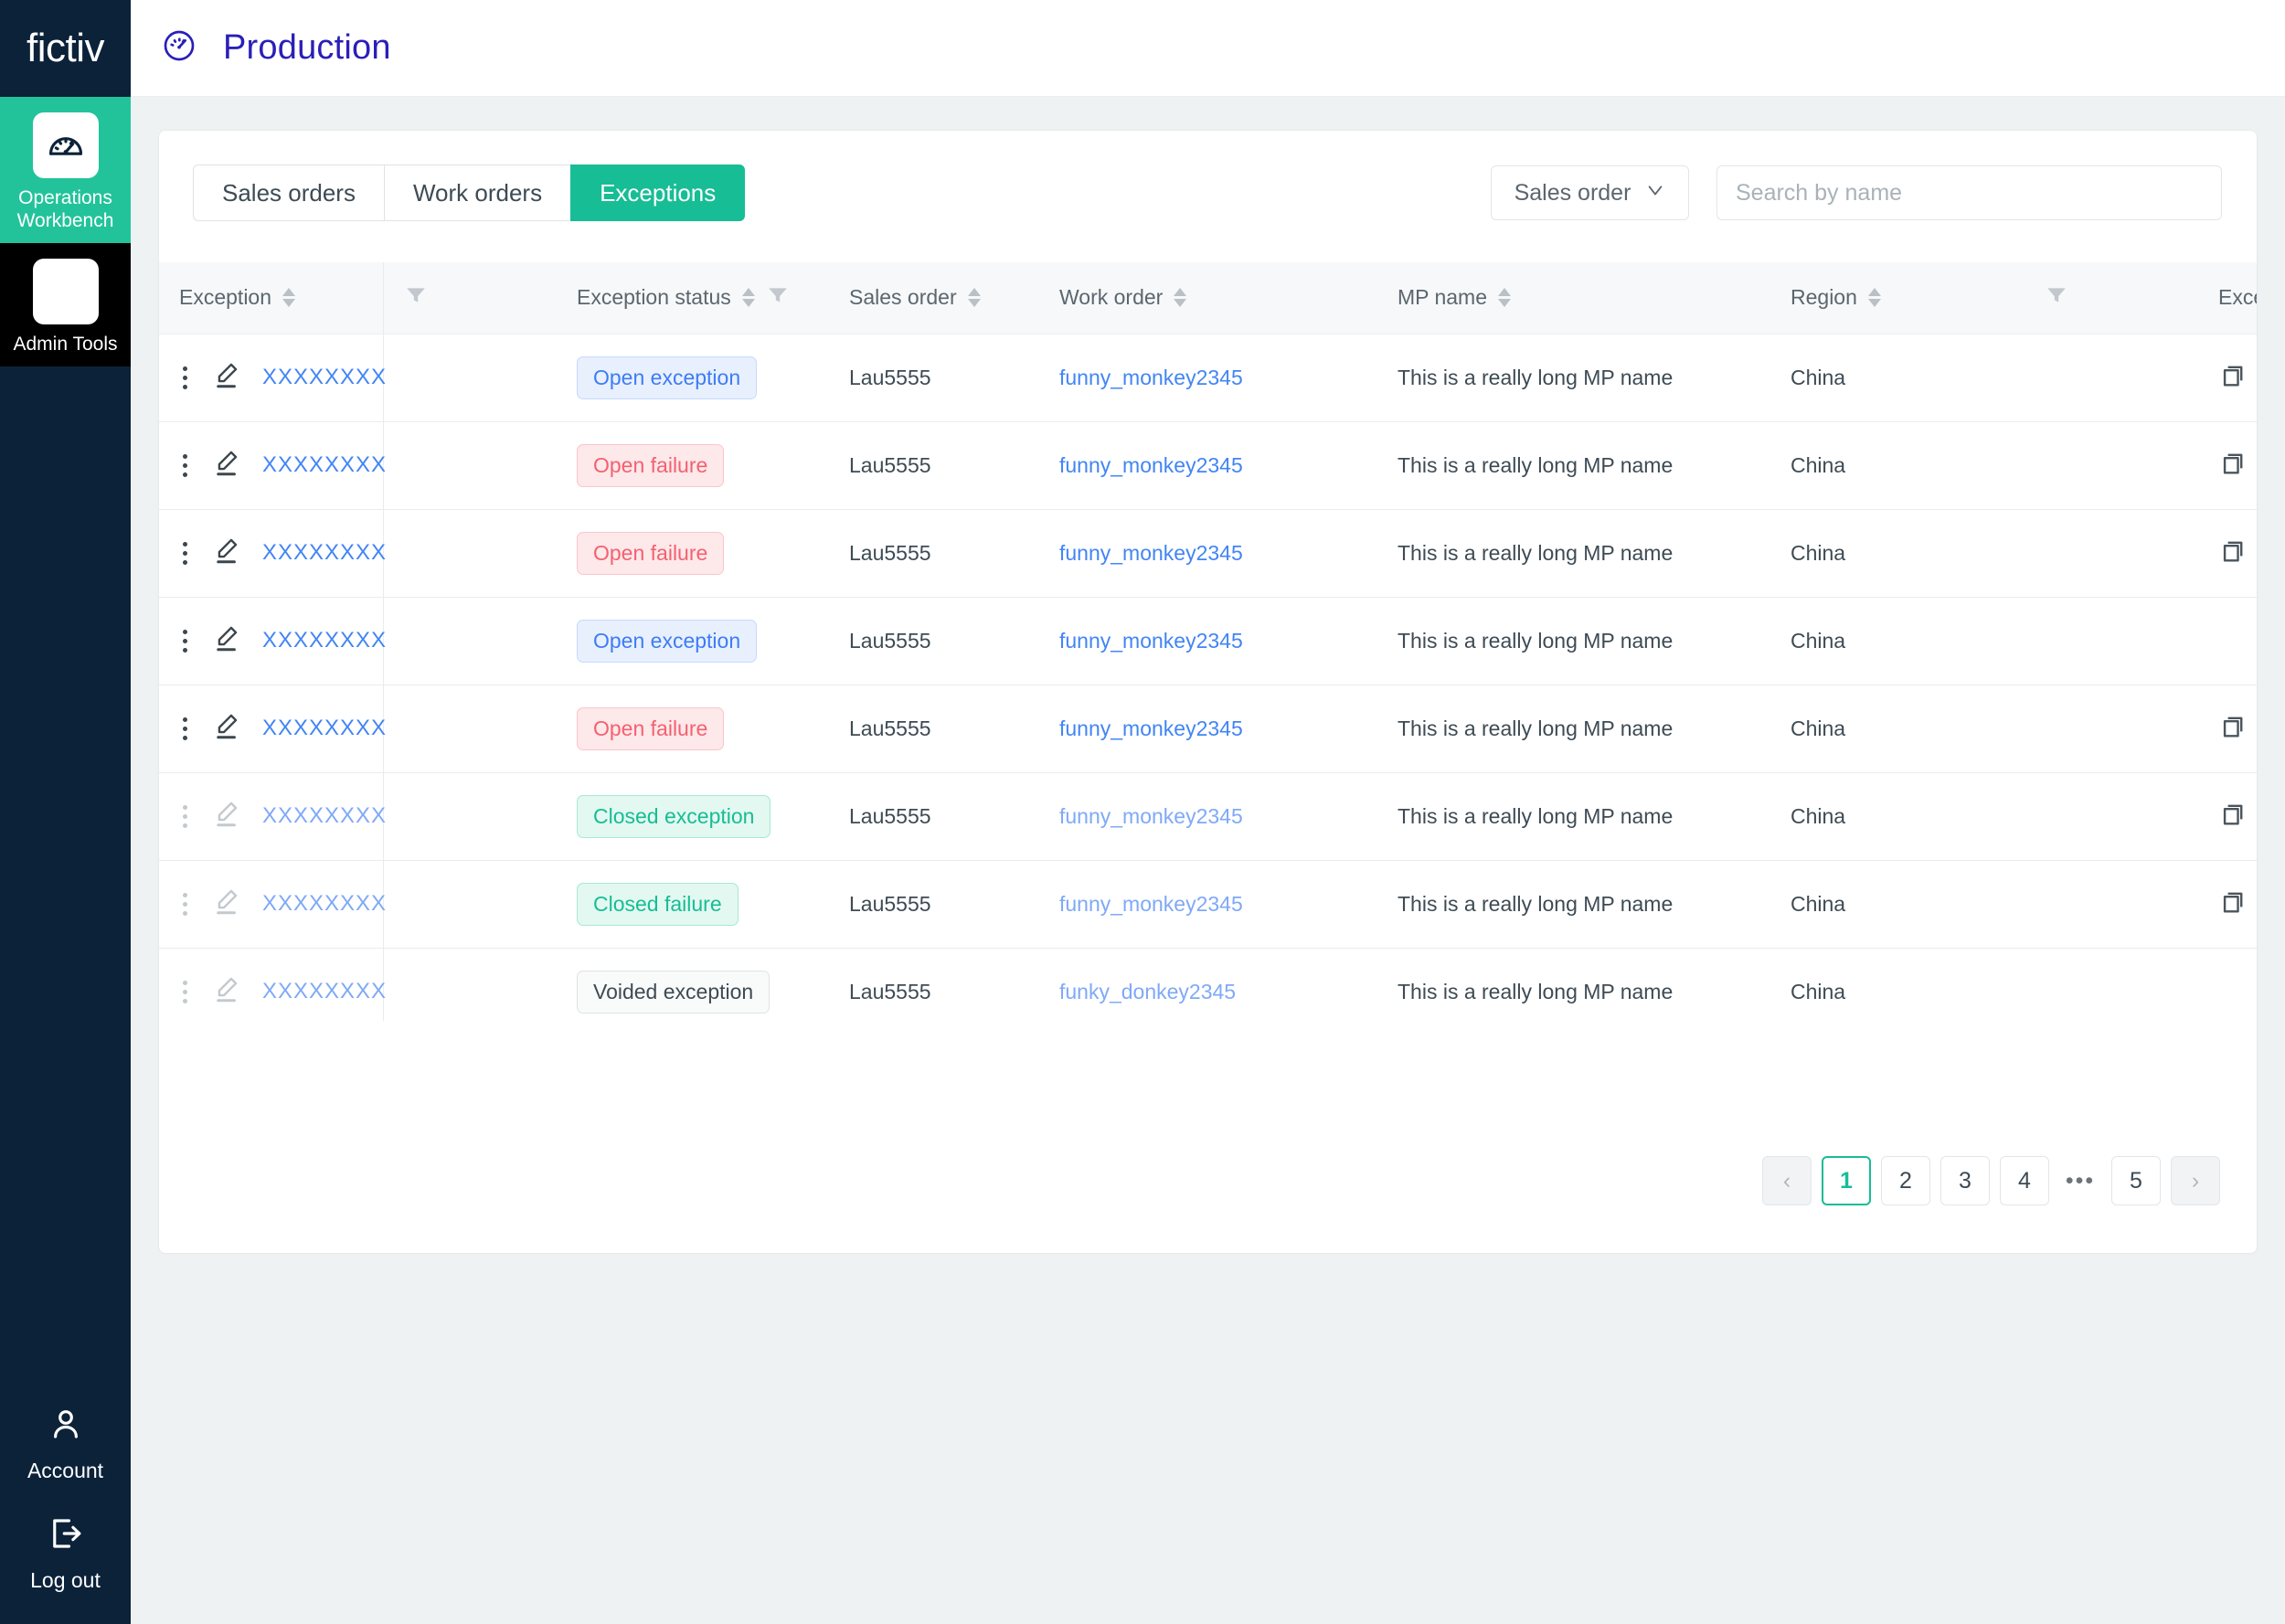 The image size is (2285, 1624). Describe the element at coordinates (658, 193) in the screenshot. I see `tab-exceptions: Exceptions` at that location.